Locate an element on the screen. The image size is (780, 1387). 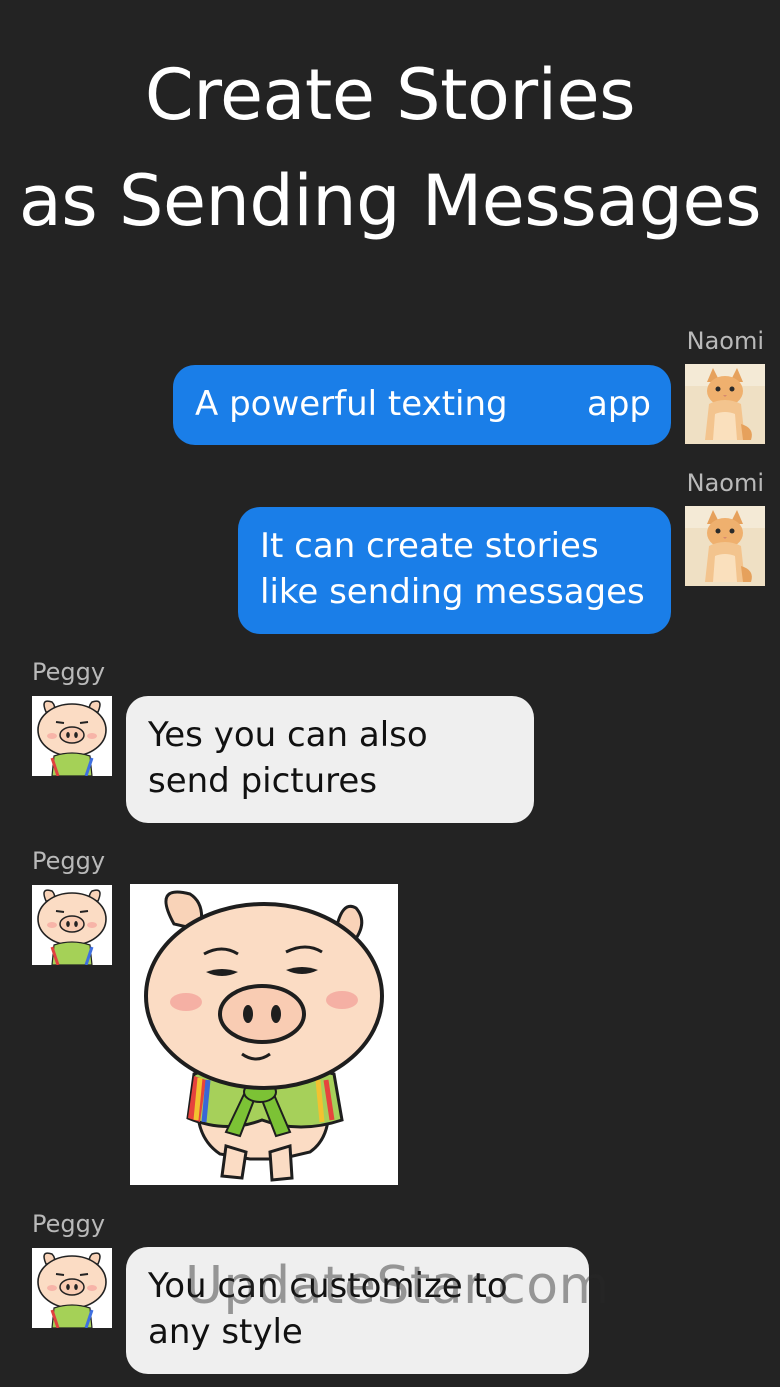
pig-sticker-image is located at coordinates (264, 1034).